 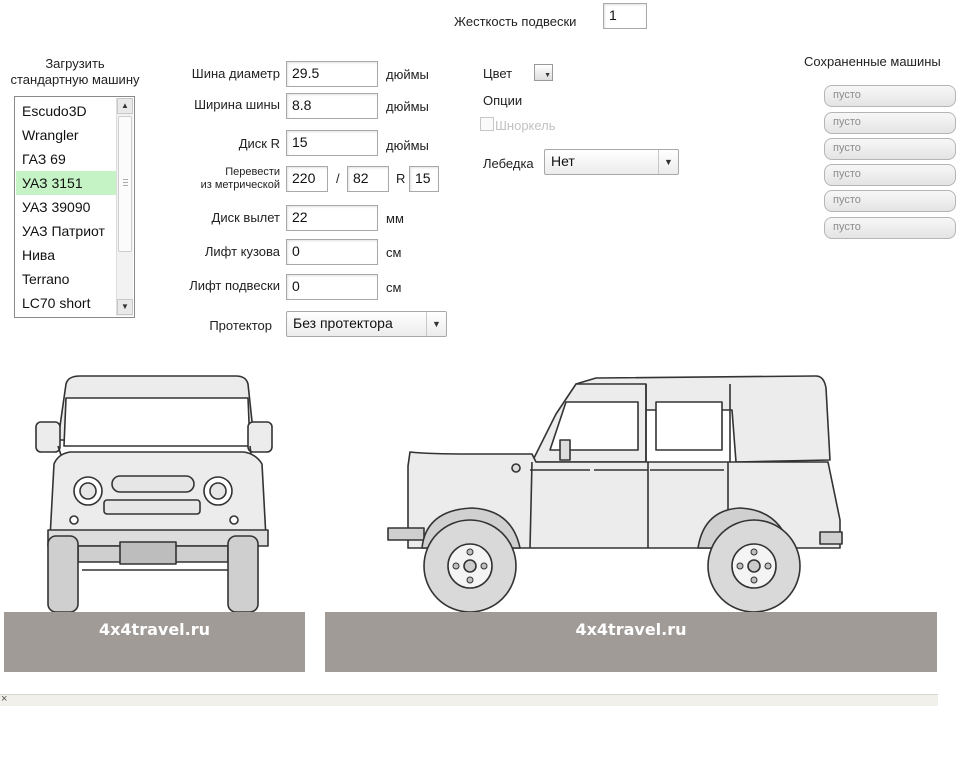 What do you see at coordinates (401, 178) in the screenshot?
I see `metric-r-label: R` at bounding box center [401, 178].